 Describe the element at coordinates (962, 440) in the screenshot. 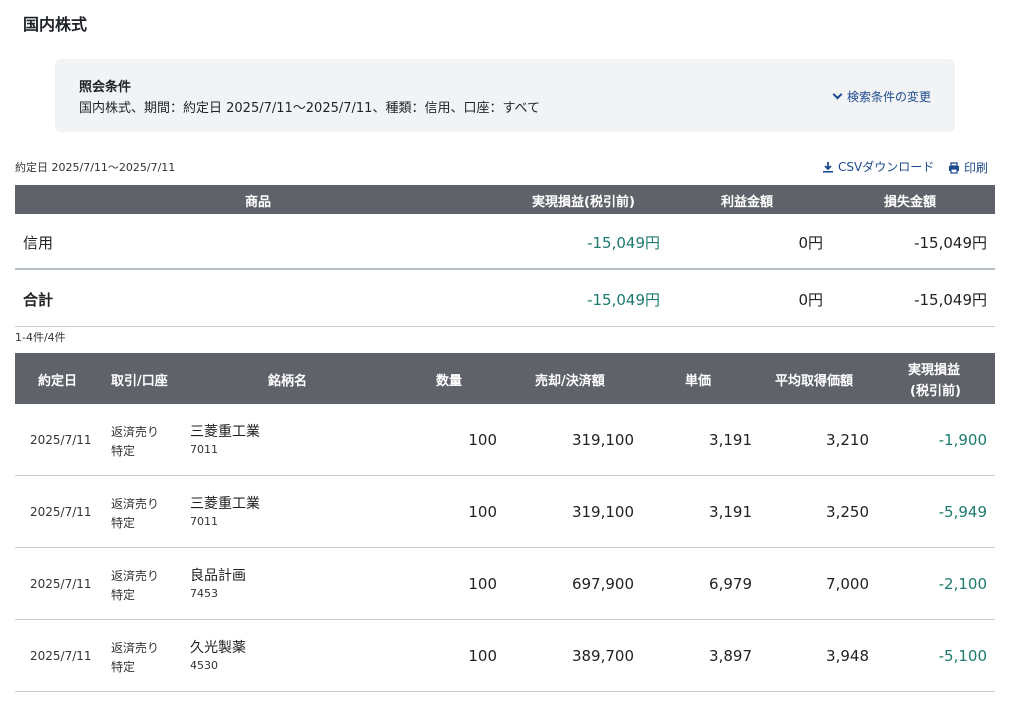

I see `realized-pl: -1,900` at that location.